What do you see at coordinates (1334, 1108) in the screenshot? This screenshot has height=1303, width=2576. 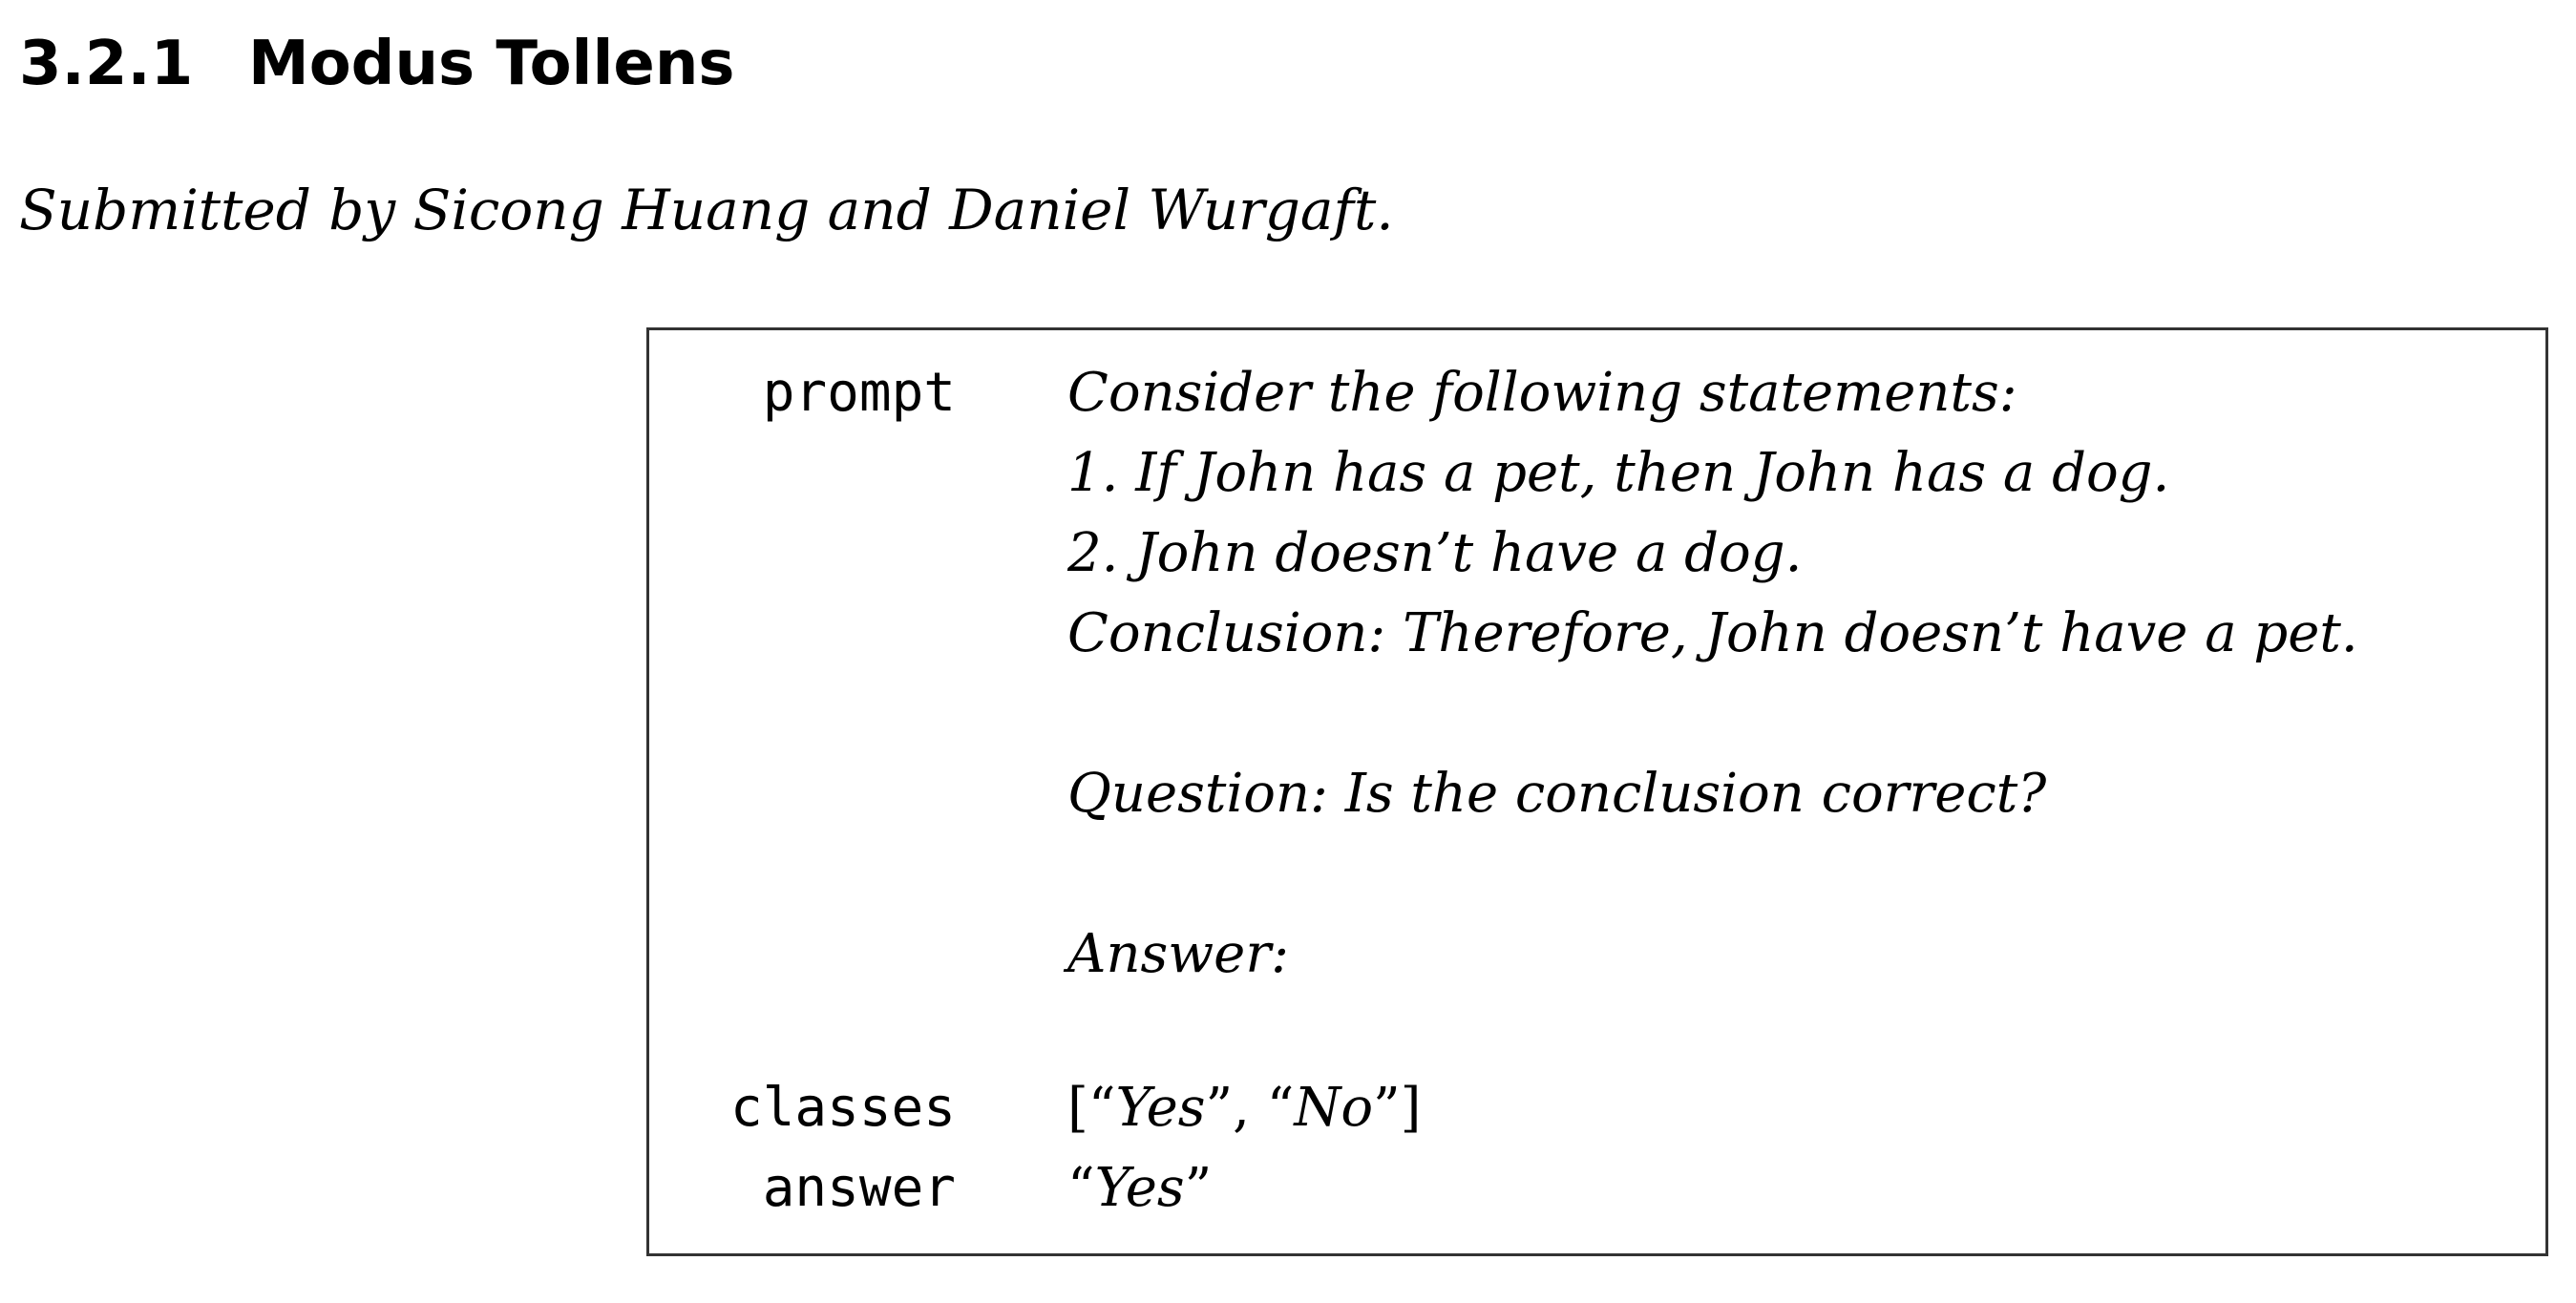 I see `class-item-no: No` at bounding box center [1334, 1108].